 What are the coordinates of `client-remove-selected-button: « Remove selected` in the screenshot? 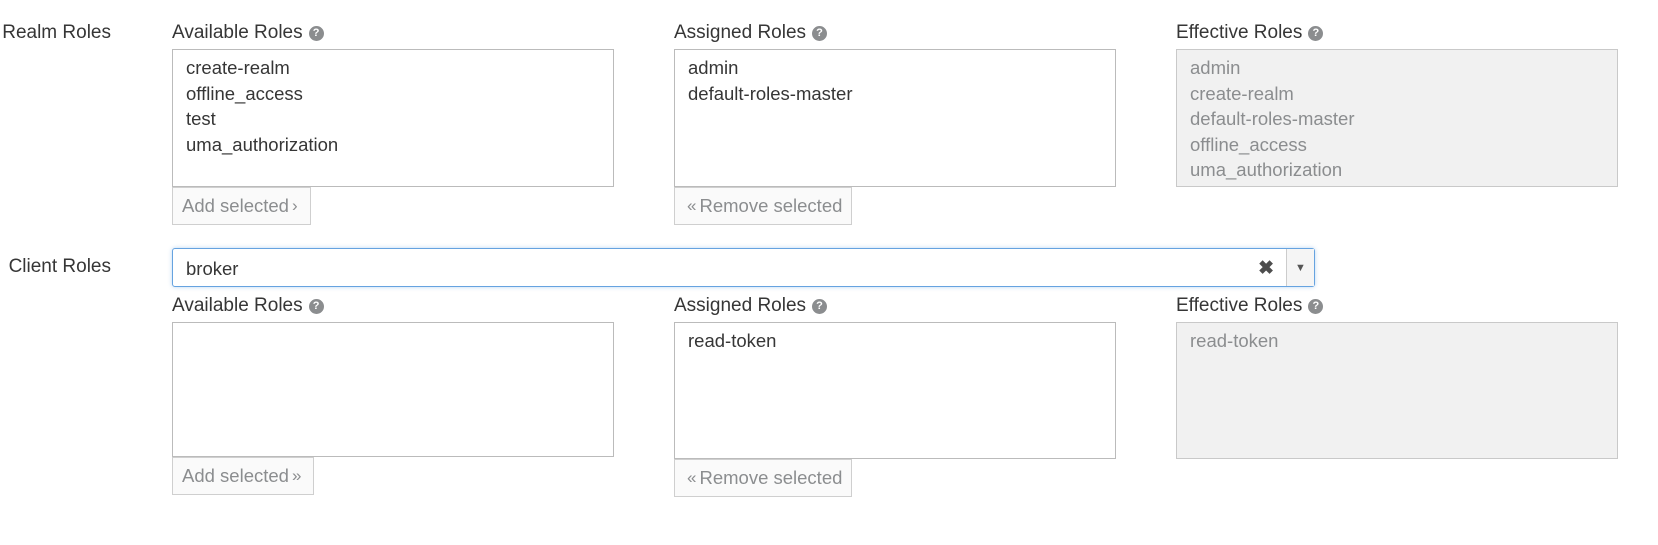 It's located at (763, 478).